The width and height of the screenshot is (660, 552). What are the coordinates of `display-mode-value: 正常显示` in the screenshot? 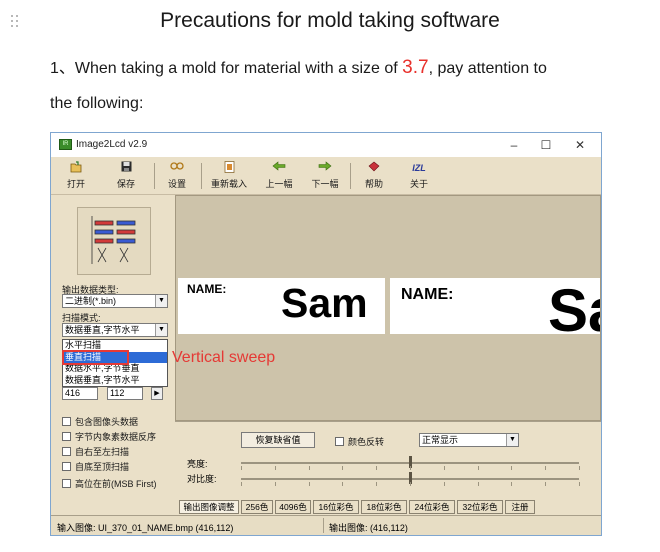 It's located at (440, 440).